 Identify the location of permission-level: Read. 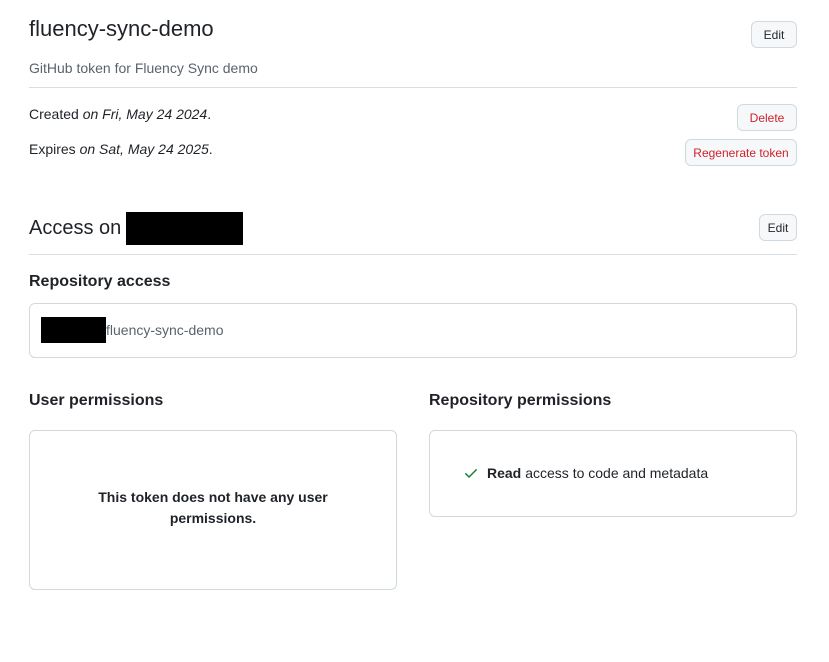
(504, 473).